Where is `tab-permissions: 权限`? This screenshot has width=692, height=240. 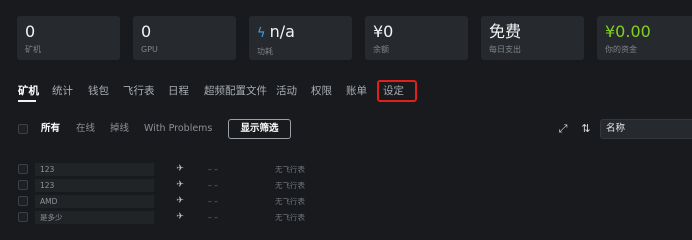 tab-permissions: 权限 is located at coordinates (321, 91).